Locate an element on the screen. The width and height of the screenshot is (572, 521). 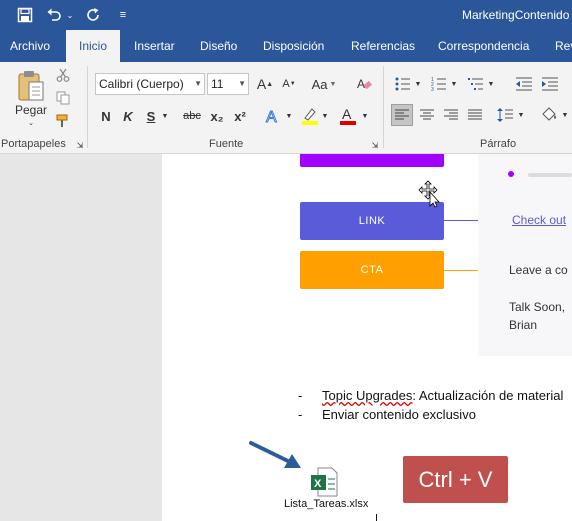
text-effects-dropdown-icon: ▼ is located at coordinates (289, 116).